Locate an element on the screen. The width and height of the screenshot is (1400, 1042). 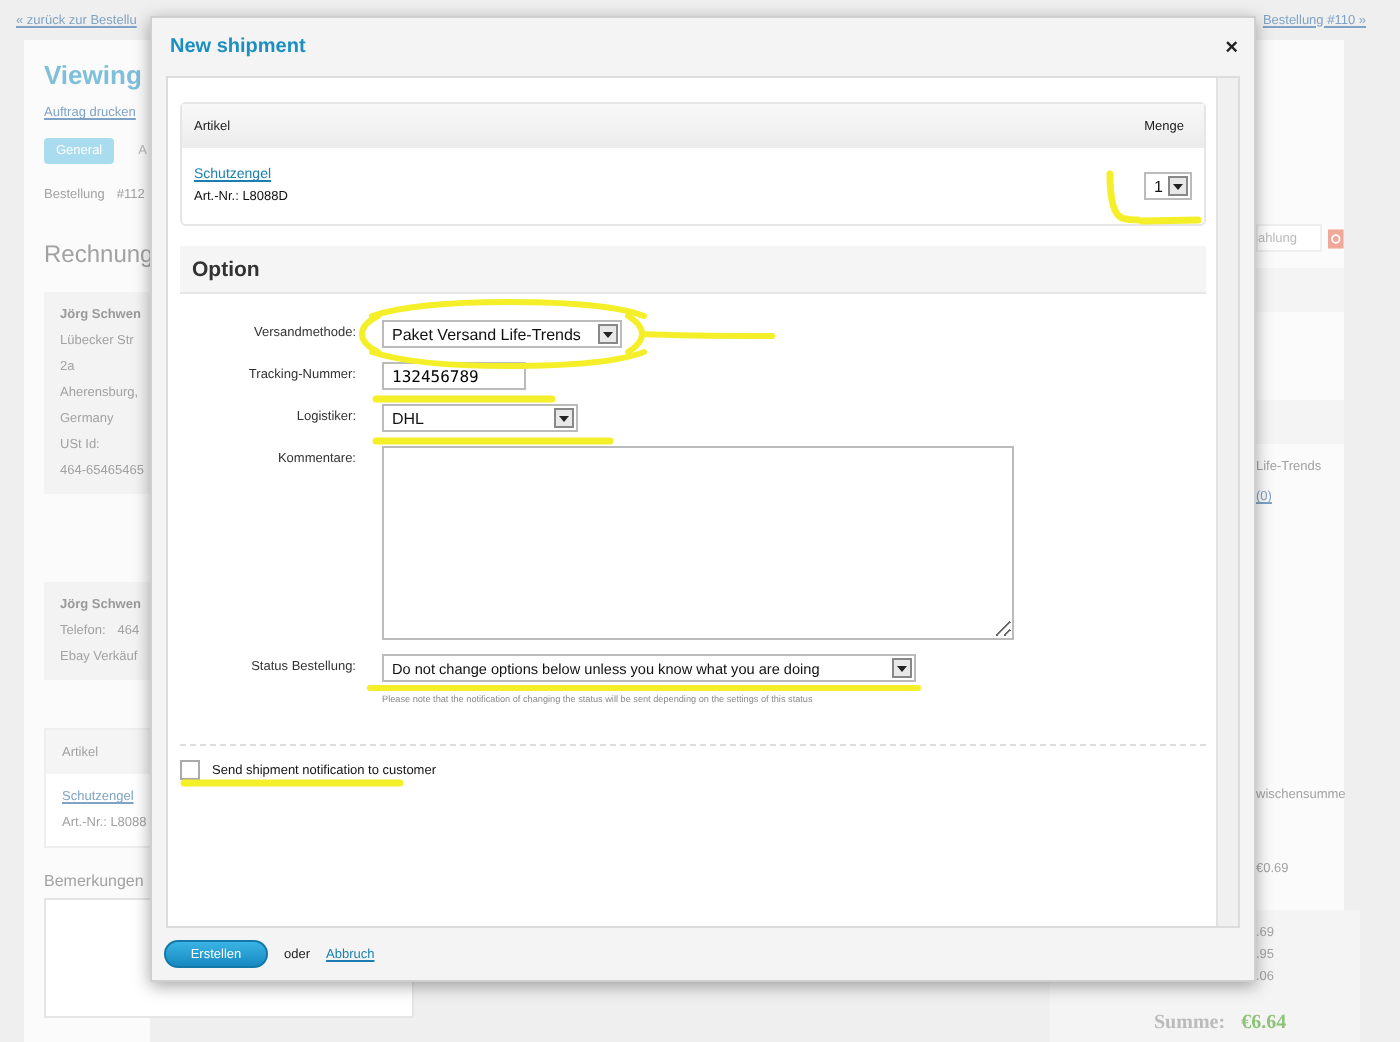
scrollbar is located at coordinates (1227, 502).